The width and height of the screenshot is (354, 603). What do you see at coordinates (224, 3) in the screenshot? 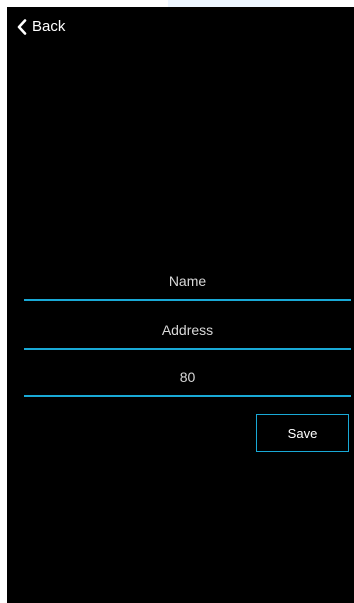
I see `top-strip-tint` at bounding box center [224, 3].